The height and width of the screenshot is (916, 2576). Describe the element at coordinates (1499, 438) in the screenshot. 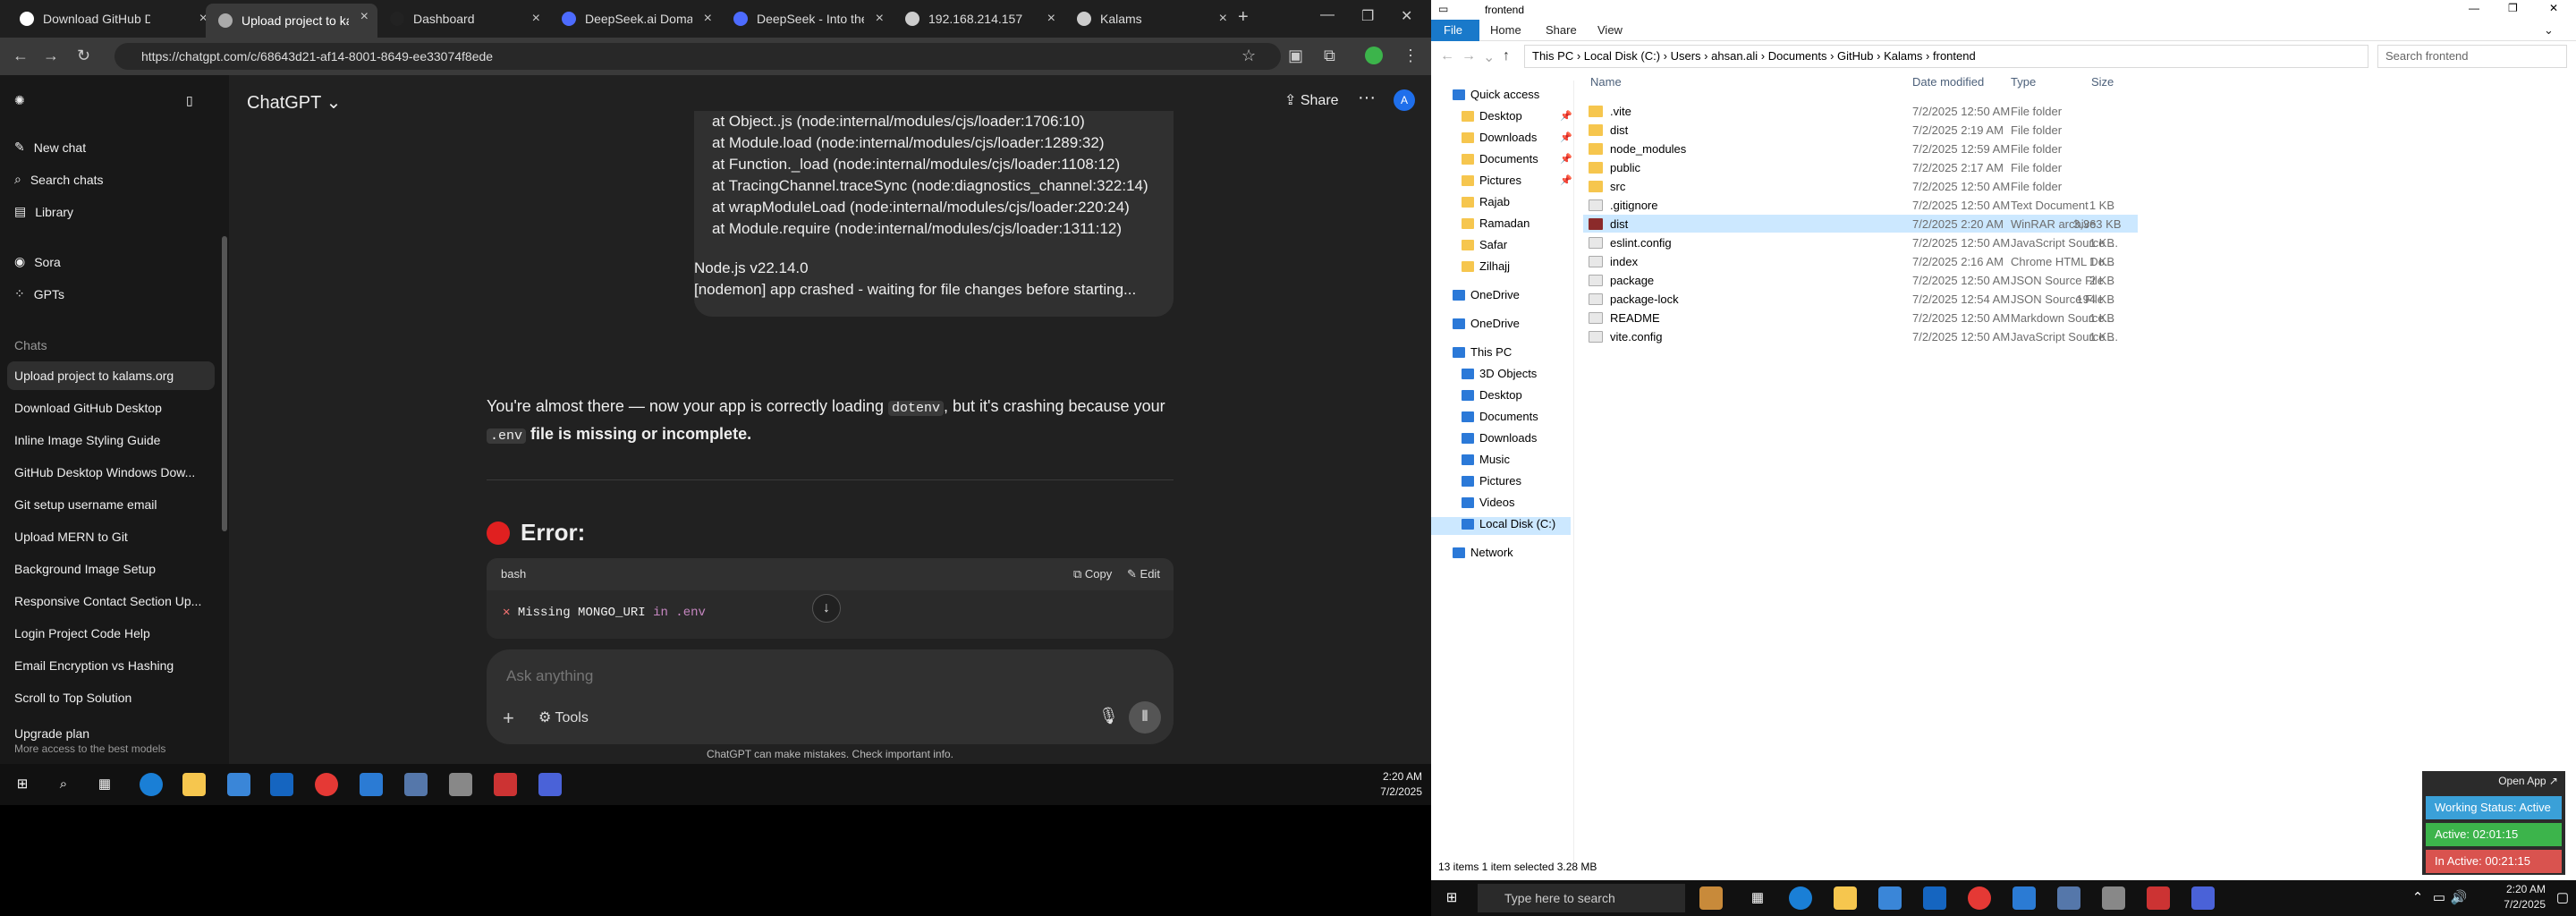

I see `nav-item: Downloads` at that location.